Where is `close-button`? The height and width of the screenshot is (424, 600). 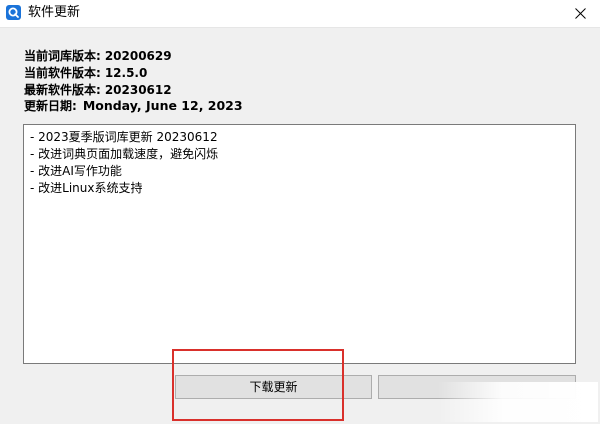 close-button is located at coordinates (580, 13).